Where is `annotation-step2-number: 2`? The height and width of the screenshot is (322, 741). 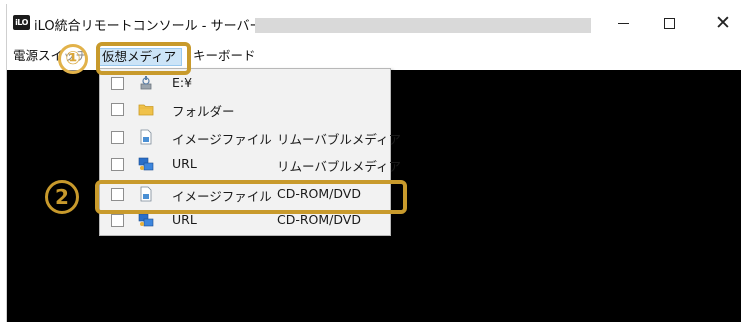
annotation-step2-number: 2 is located at coordinates (62, 197).